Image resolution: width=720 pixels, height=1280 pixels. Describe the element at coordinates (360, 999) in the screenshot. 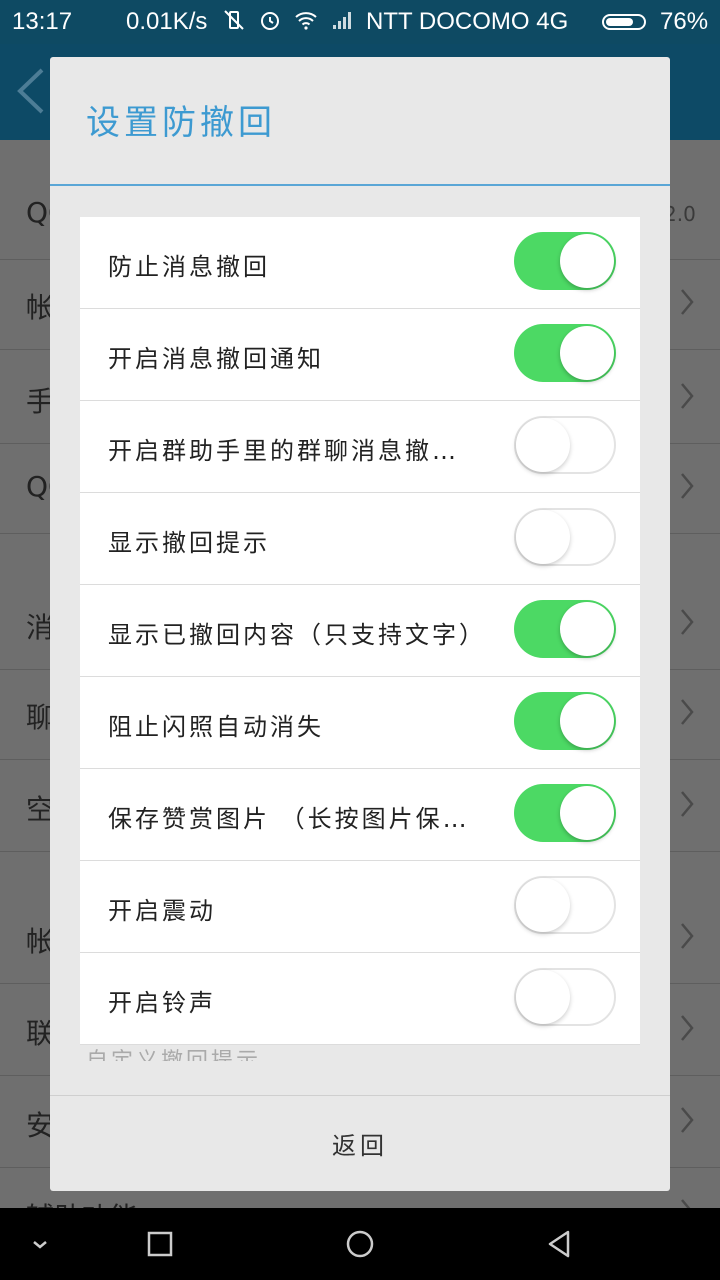

I see `setting-row: 开启铃声` at that location.